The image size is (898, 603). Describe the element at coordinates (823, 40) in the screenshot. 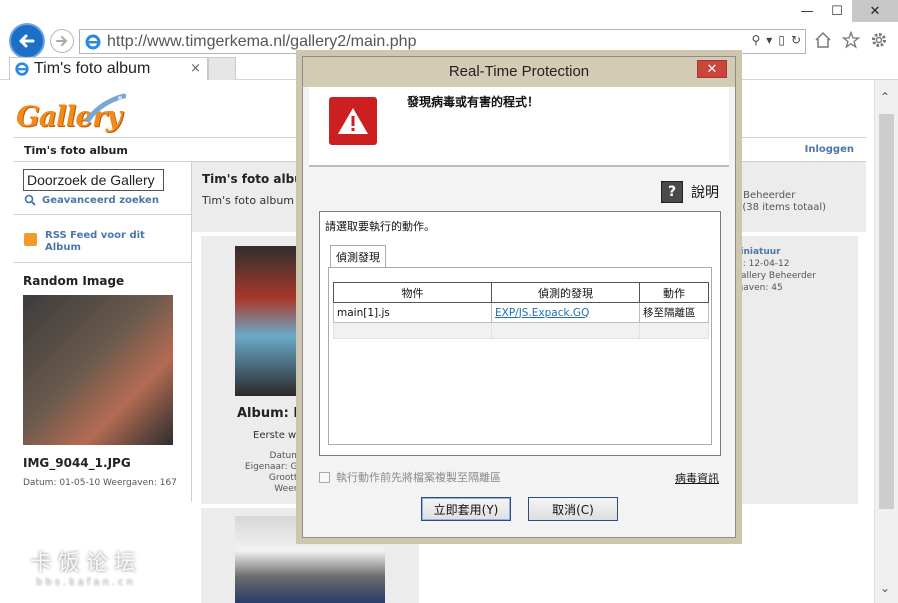

I see `home-icon` at that location.